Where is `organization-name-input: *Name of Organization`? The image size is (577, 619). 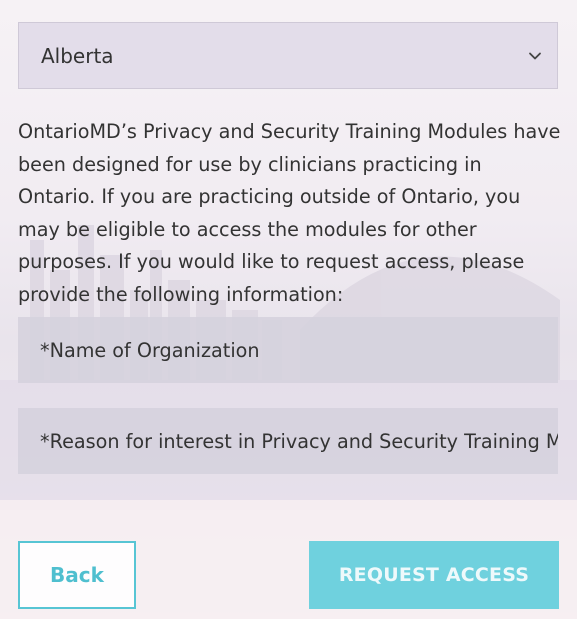 organization-name-input: *Name of Organization is located at coordinates (288, 350).